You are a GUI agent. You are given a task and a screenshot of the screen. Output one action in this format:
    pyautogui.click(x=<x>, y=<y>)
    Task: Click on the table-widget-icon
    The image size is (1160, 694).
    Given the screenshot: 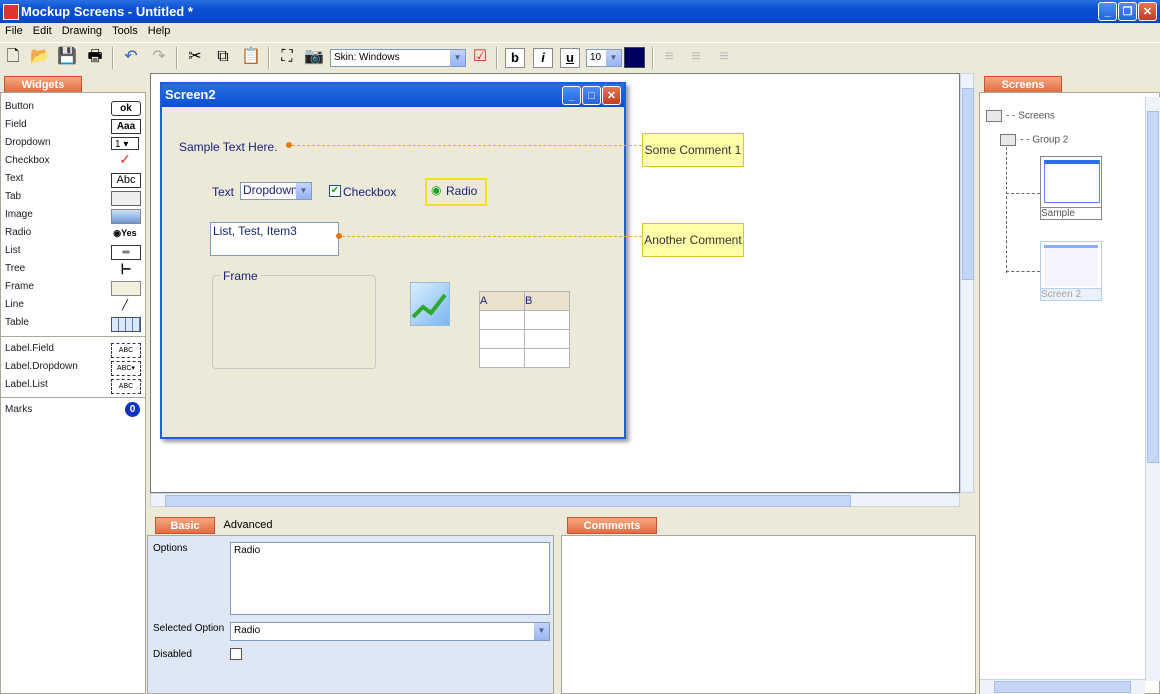 What is the action you would take?
    pyautogui.click(x=126, y=324)
    